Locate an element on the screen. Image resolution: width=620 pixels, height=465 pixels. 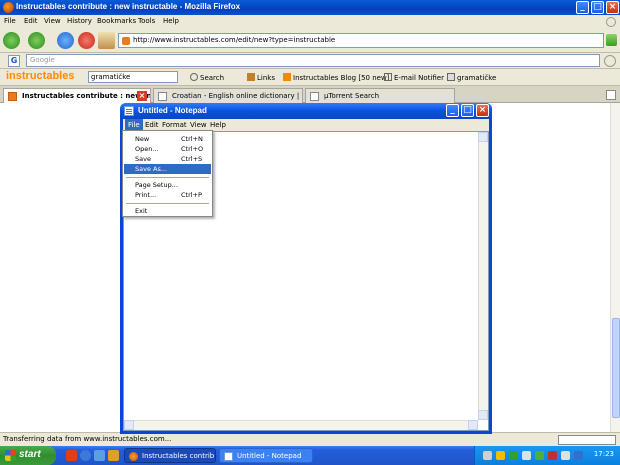
file-menu-exit: Exit is located at coordinates (167, 211).